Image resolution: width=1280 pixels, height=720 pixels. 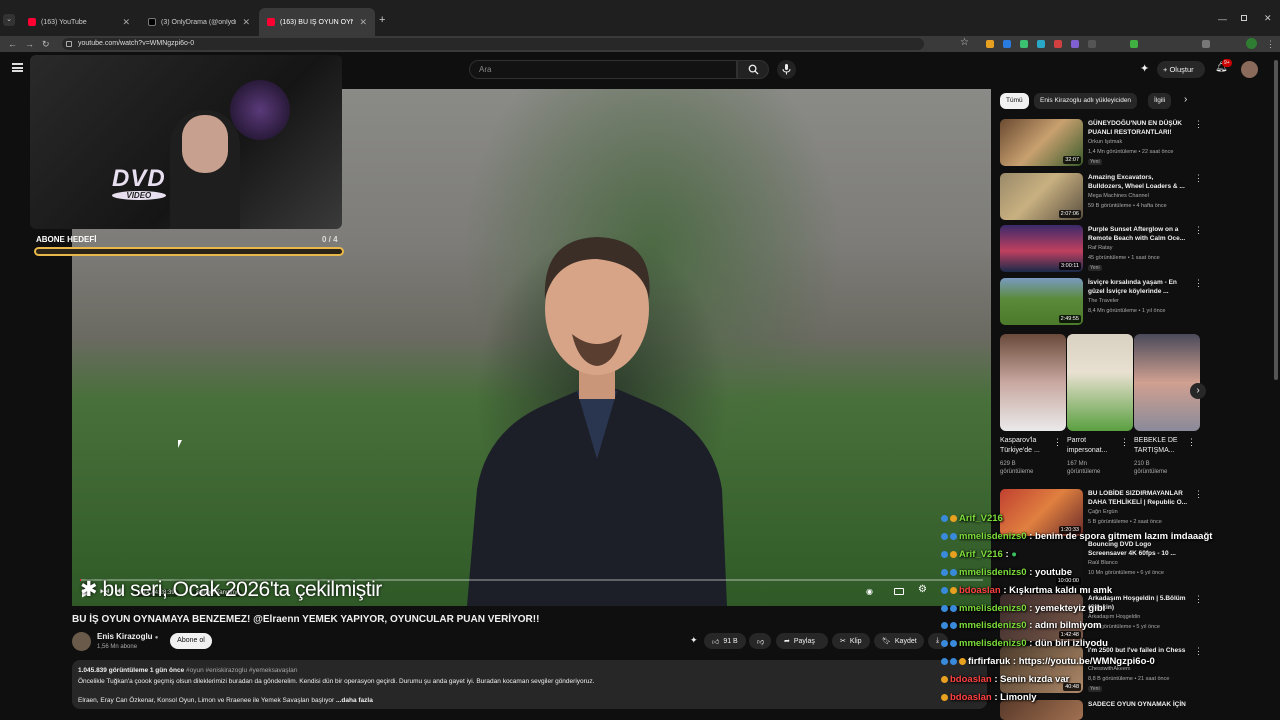 What do you see at coordinates (787, 641) in the screenshot?
I see `share-icon: ➦` at bounding box center [787, 641].